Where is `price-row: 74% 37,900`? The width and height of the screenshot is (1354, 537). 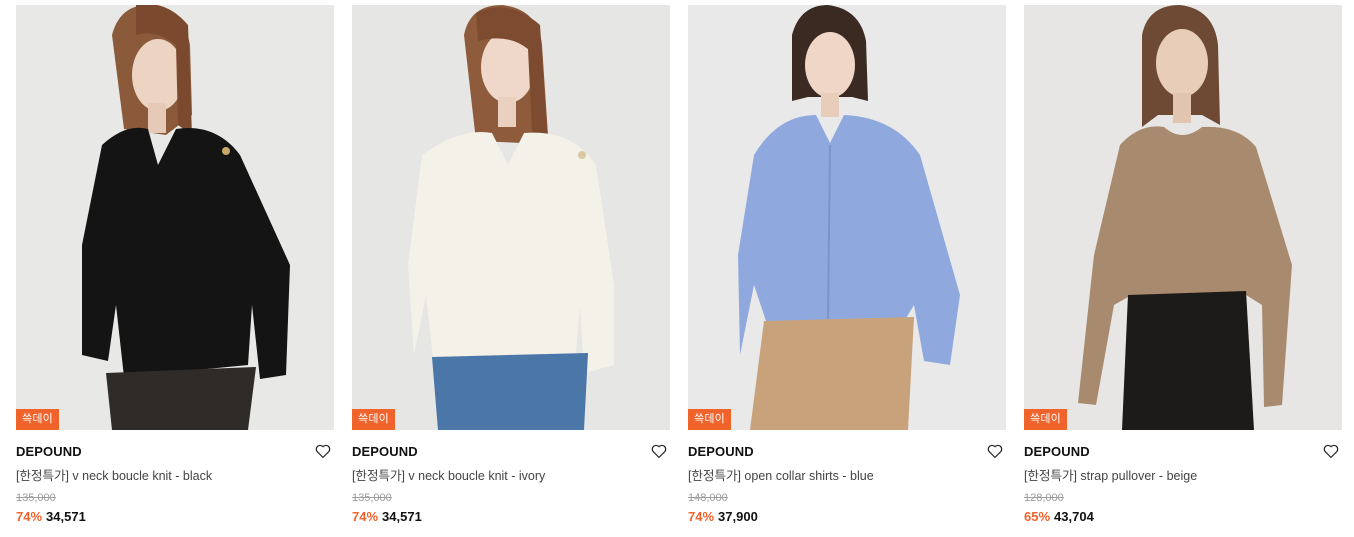
price-row: 74% 37,900 is located at coordinates (847, 517).